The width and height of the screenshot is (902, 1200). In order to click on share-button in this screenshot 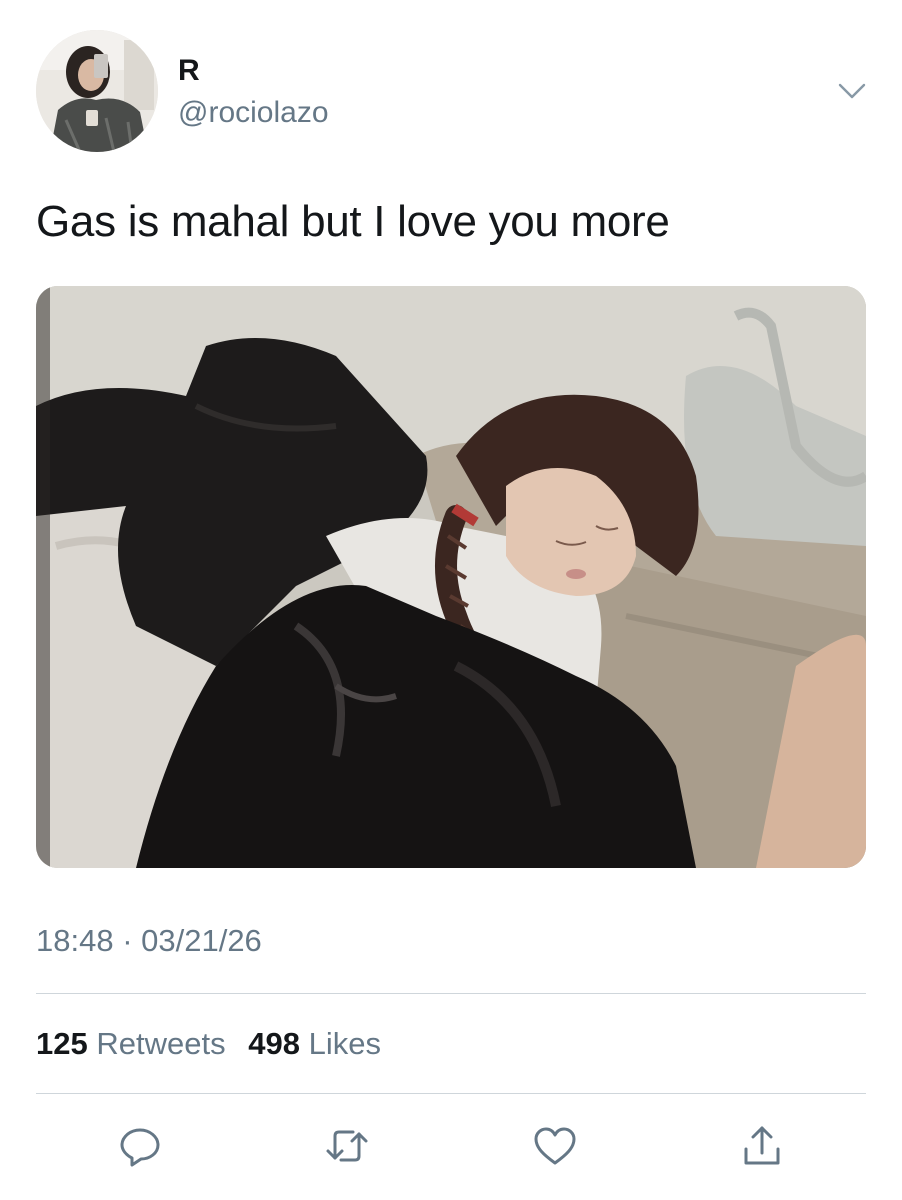, I will do `click(762, 1146)`.